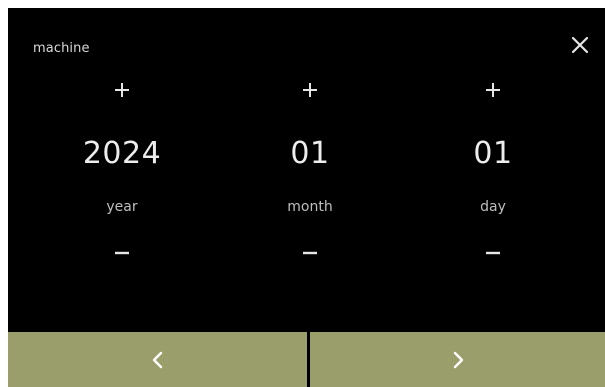 The image size is (605, 387). I want to click on month-increment-button, so click(310, 90).